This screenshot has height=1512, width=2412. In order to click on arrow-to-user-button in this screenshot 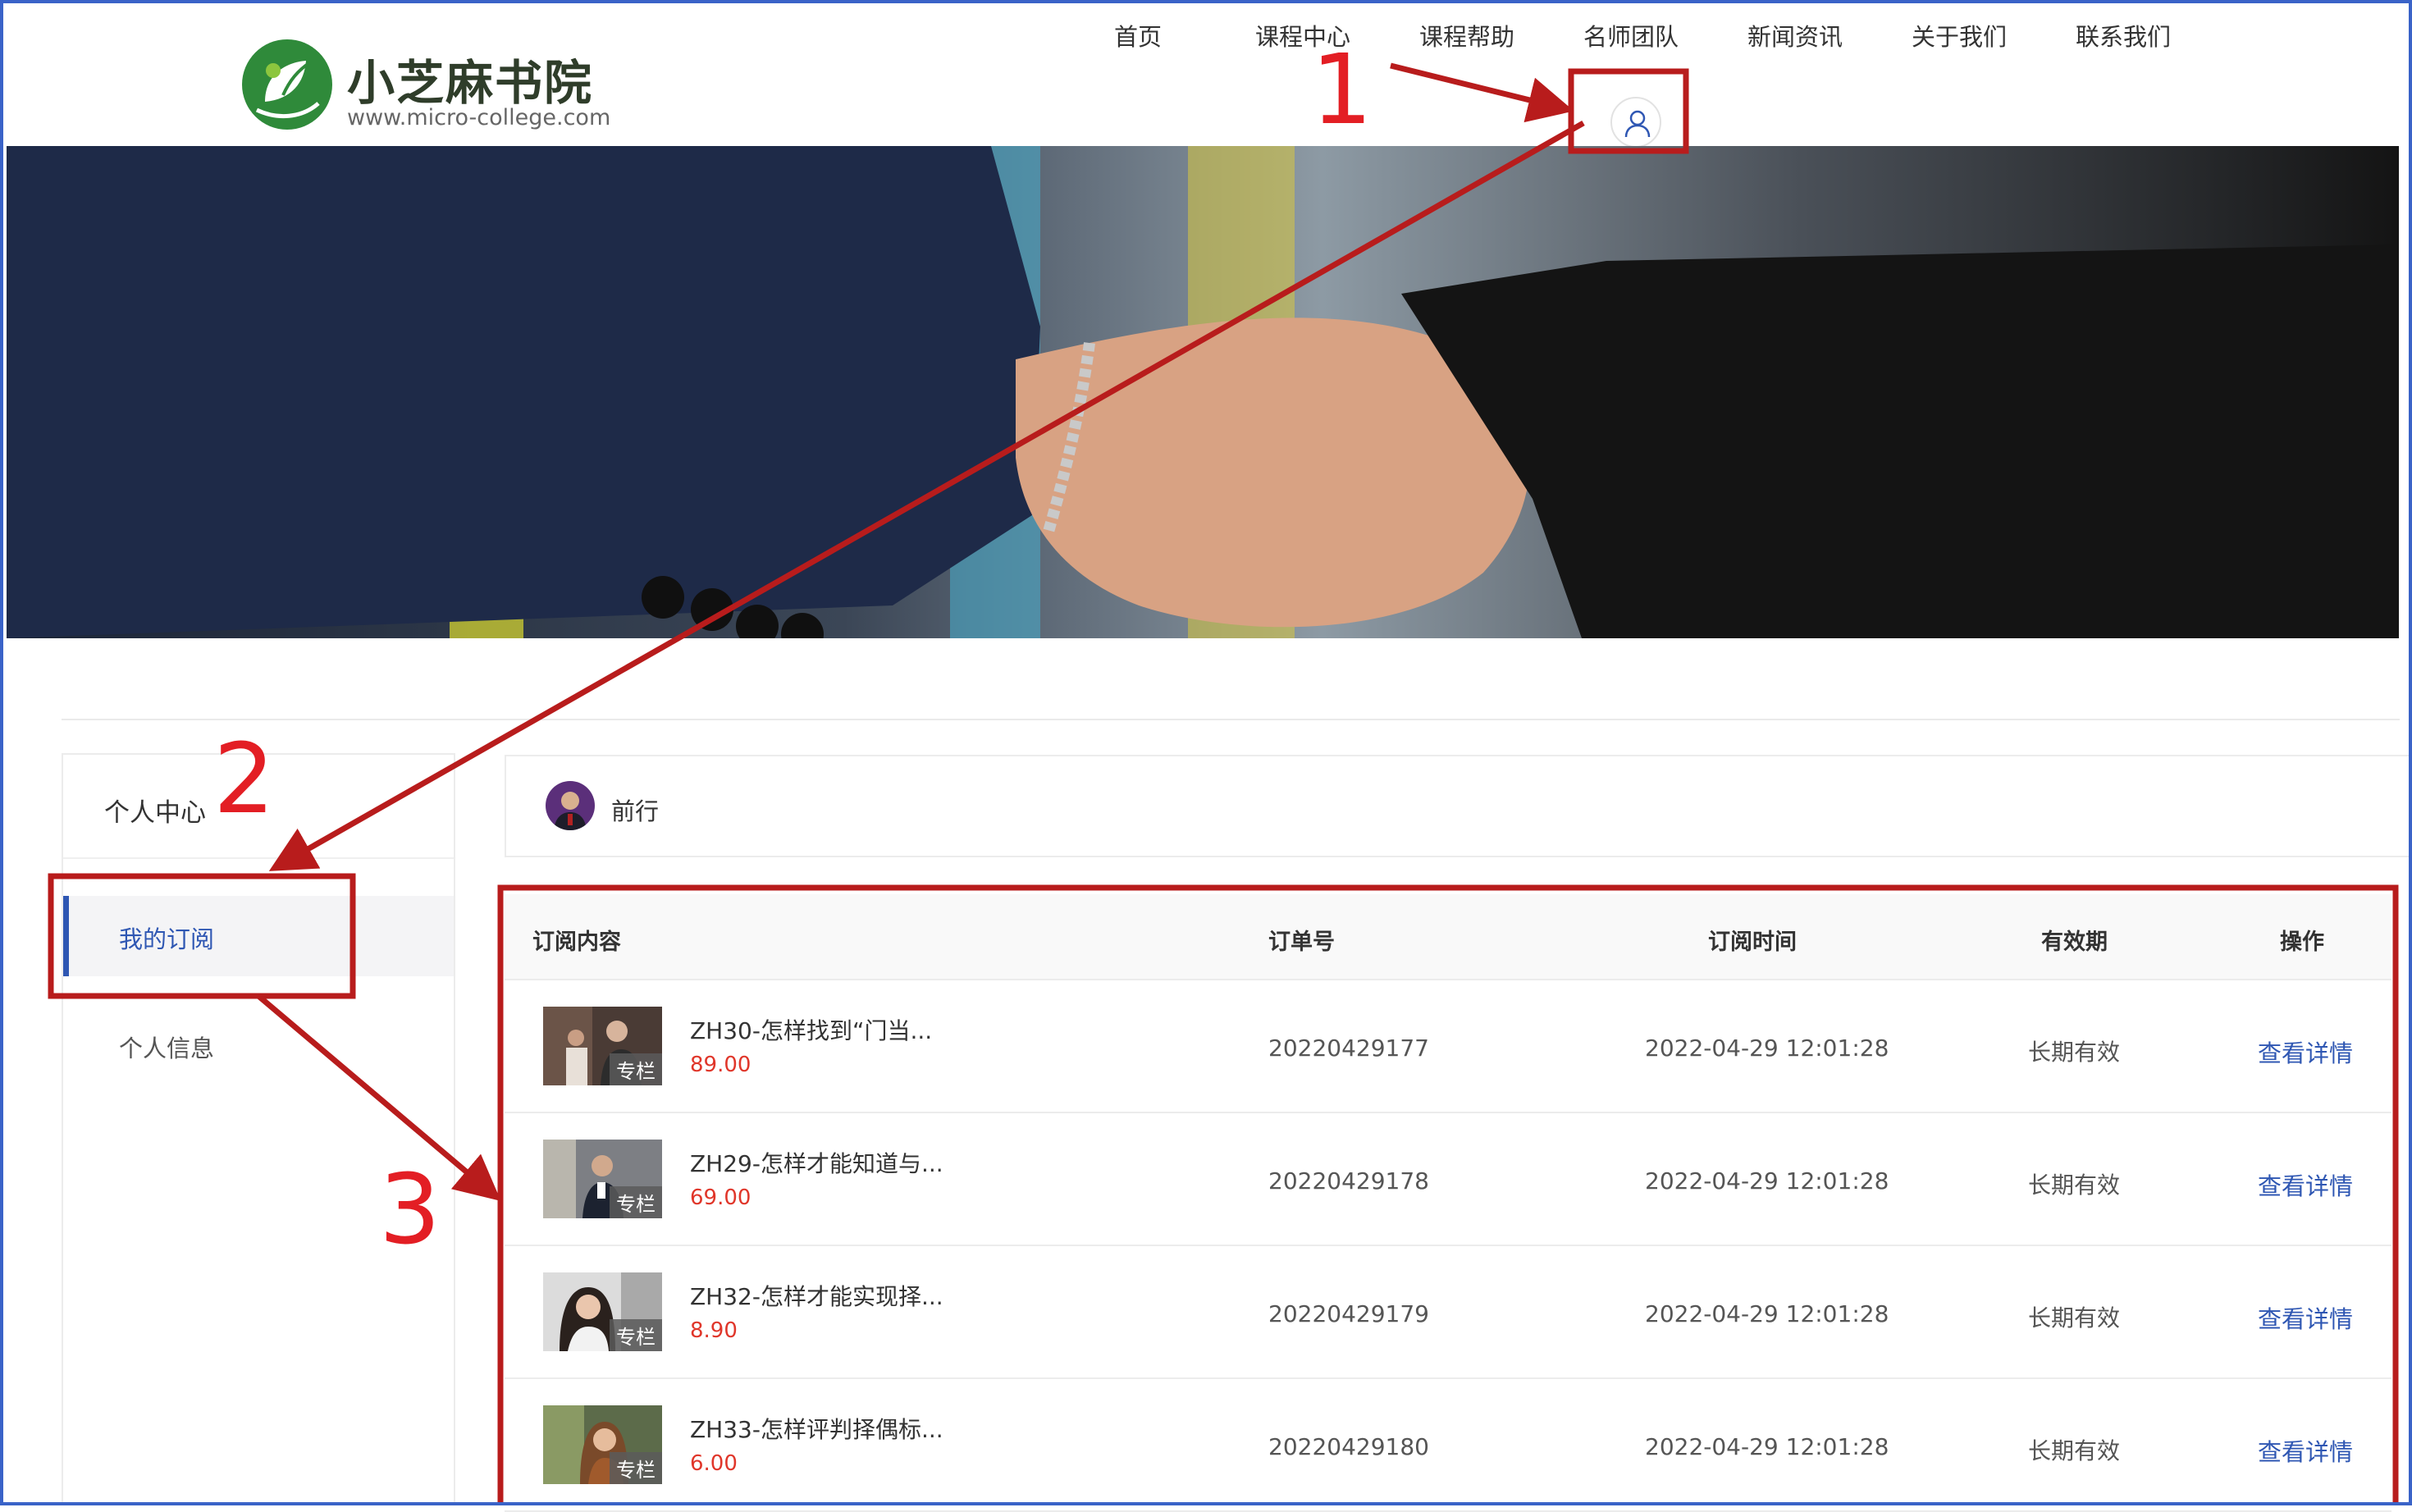, I will do `click(1482, 92)`.